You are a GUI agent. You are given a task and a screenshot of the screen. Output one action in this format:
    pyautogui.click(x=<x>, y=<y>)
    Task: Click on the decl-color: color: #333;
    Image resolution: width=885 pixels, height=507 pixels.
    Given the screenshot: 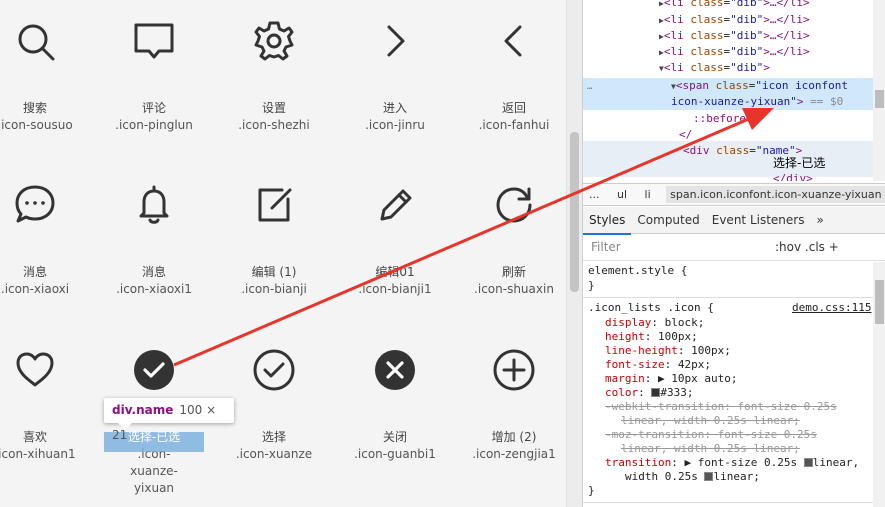 What is the action you would take?
    pyautogui.click(x=745, y=393)
    